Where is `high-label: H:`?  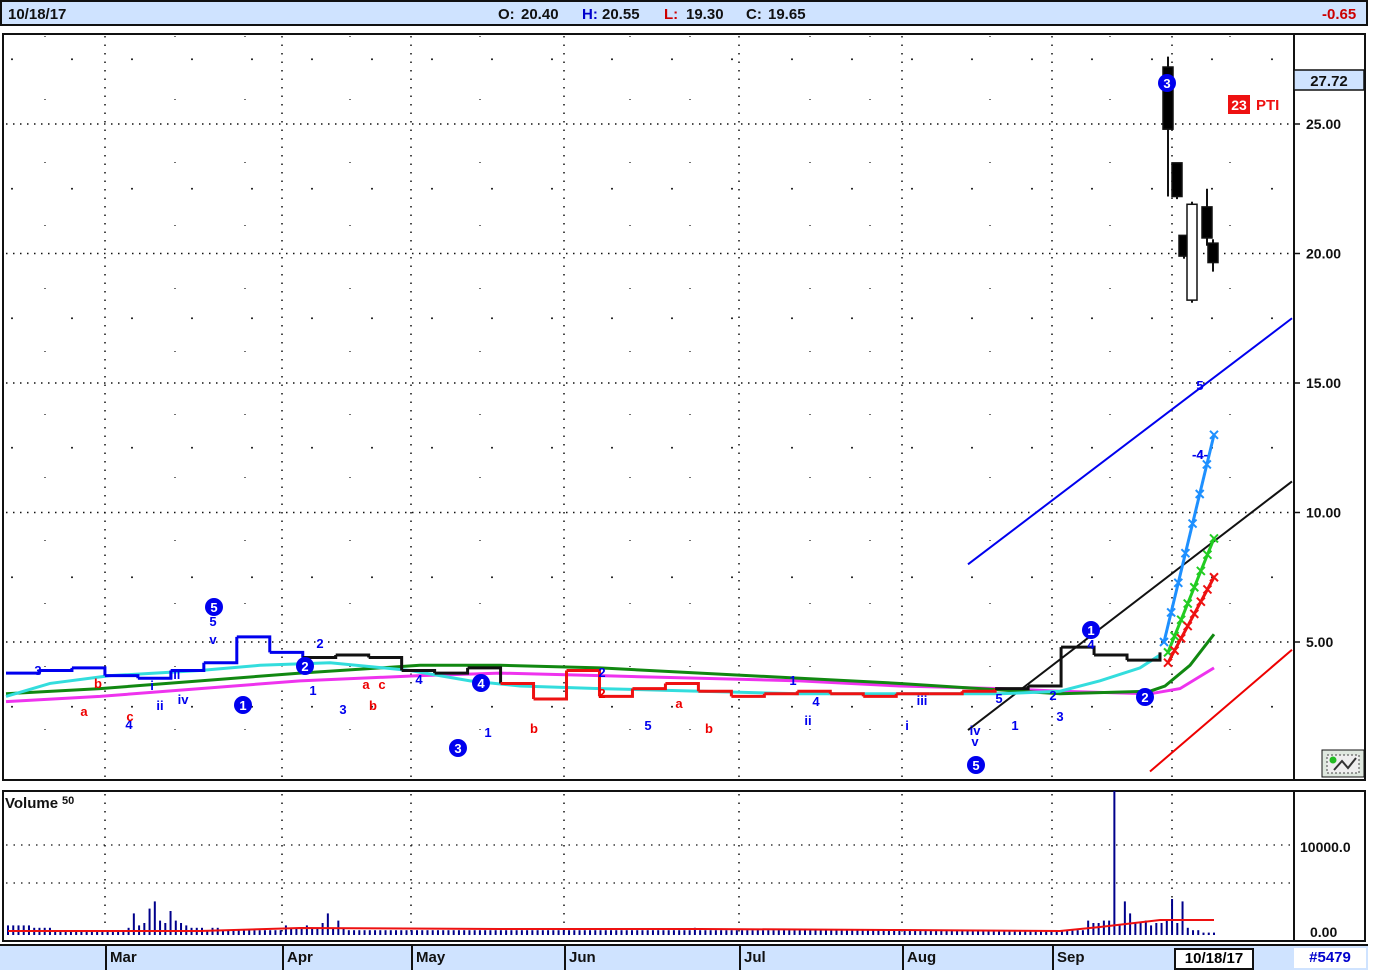 high-label: H: is located at coordinates (590, 14).